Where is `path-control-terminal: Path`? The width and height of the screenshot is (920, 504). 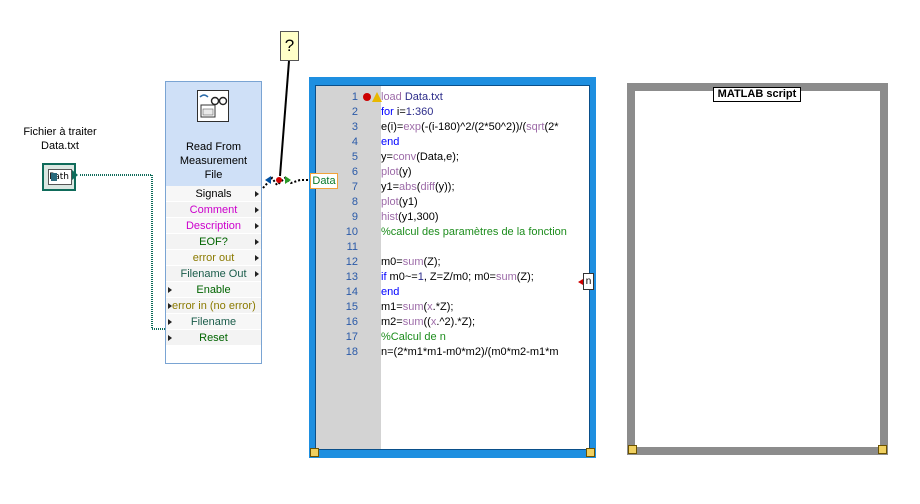 path-control-terminal: Path is located at coordinates (59, 177).